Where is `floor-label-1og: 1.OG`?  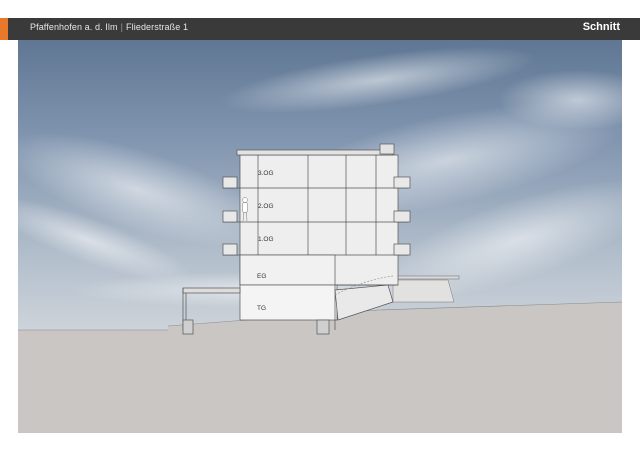
floor-label-1og: 1.OG is located at coordinates (266, 239).